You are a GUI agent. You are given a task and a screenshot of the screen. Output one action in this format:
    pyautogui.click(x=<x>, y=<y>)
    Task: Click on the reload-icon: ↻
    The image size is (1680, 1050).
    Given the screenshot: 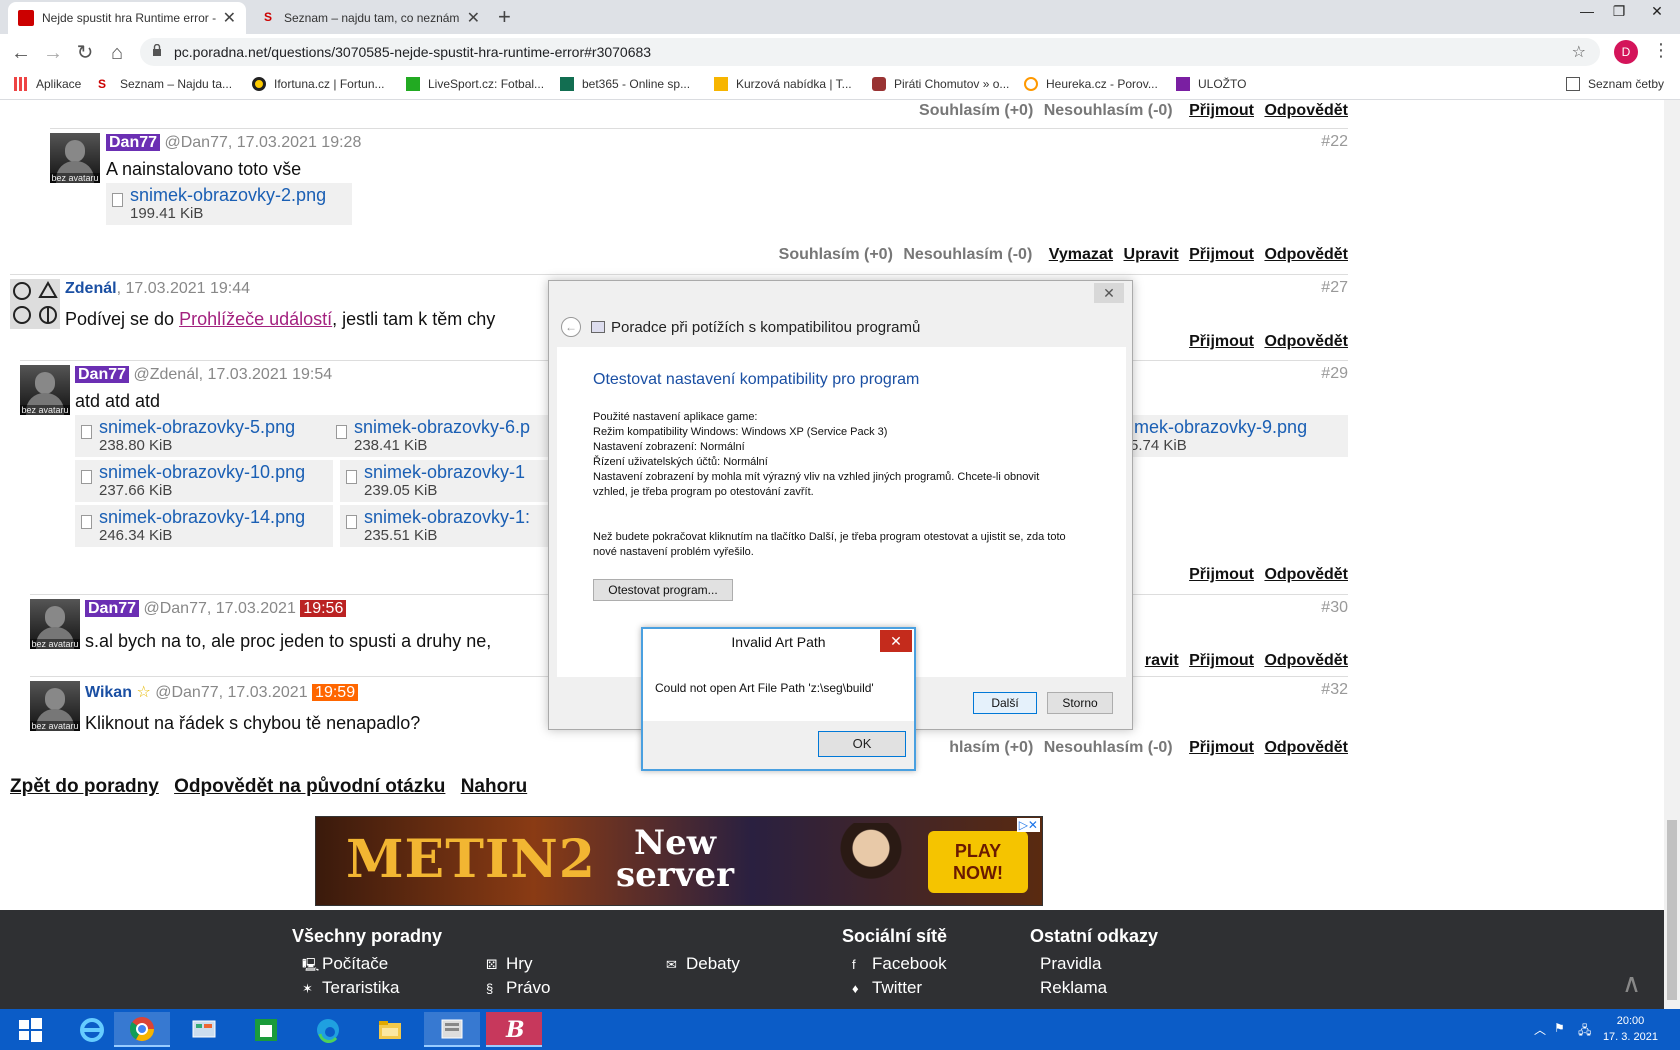 What is the action you would take?
    pyautogui.click(x=85, y=53)
    